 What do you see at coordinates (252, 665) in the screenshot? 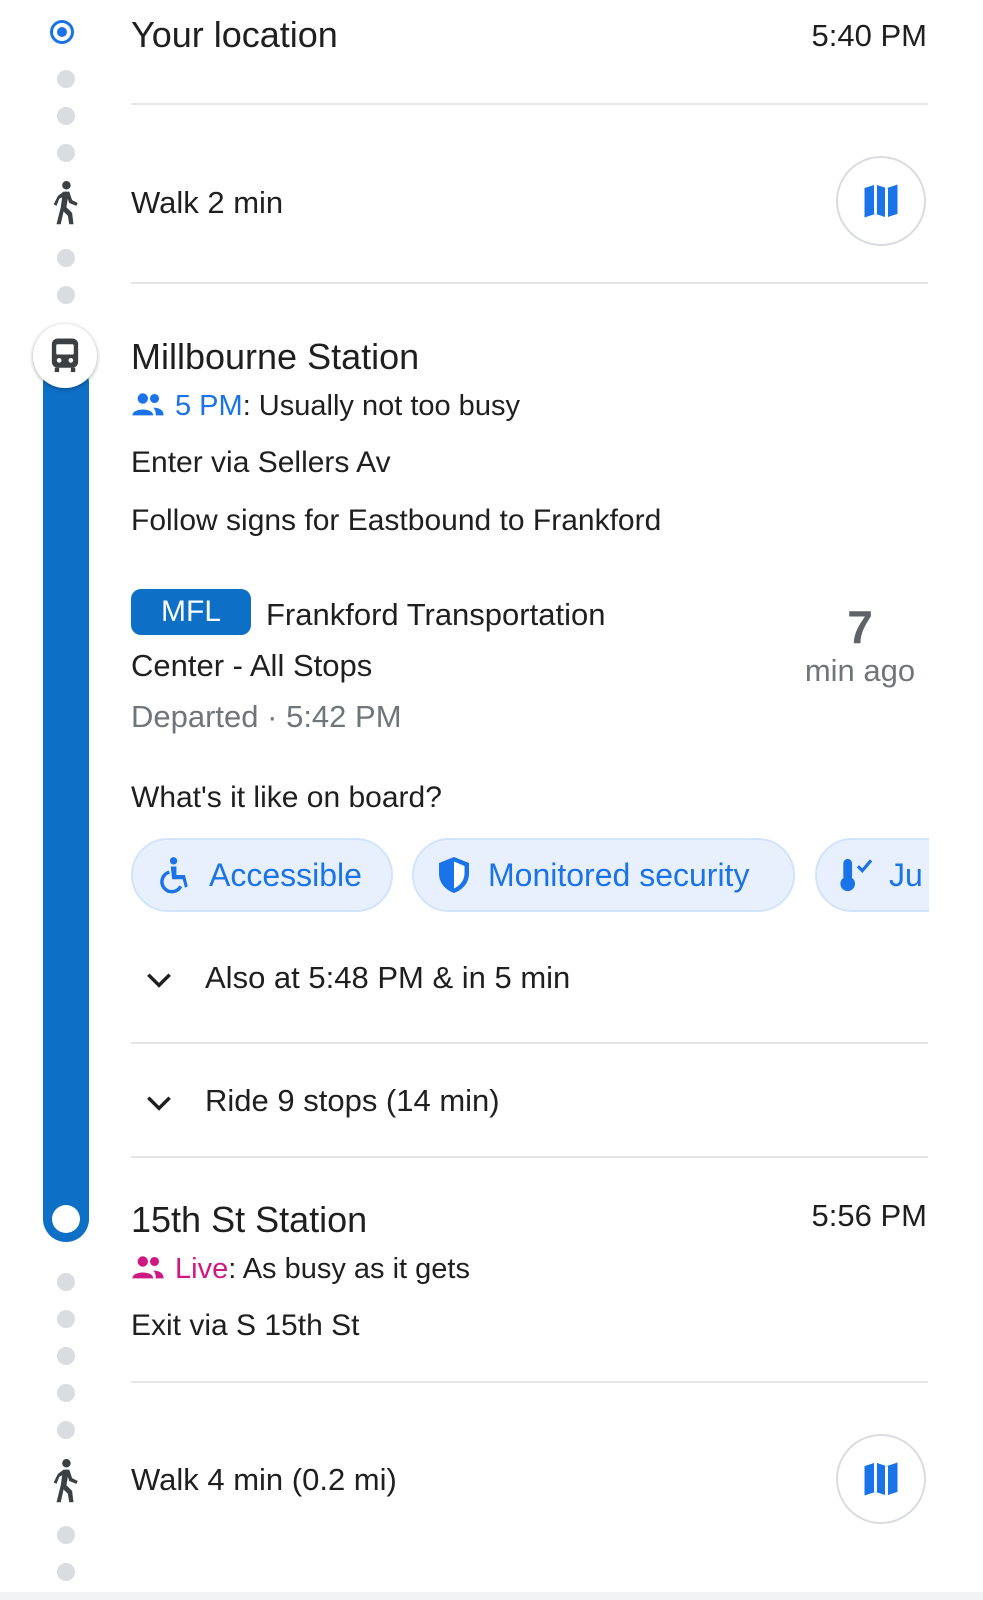
I see `headsign-line2: Center - All Stops` at bounding box center [252, 665].